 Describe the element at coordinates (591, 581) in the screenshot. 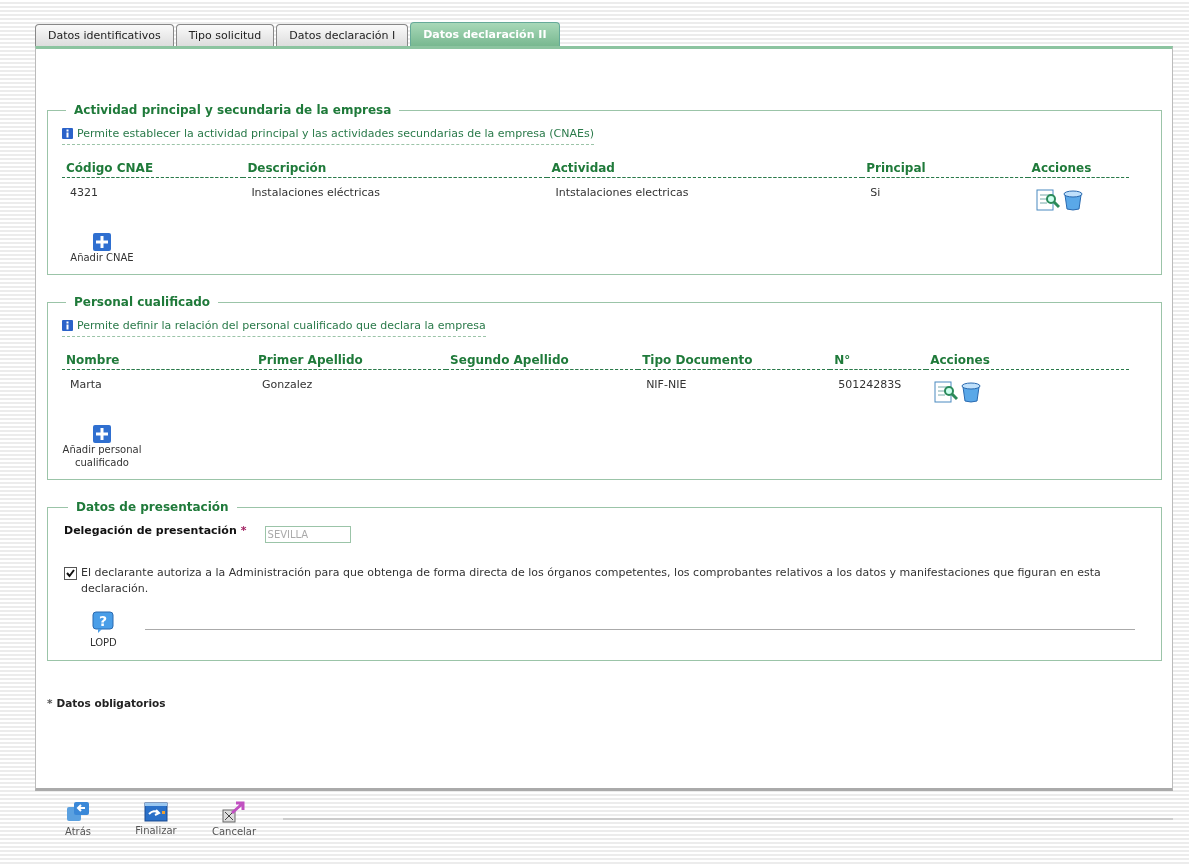

I see `authorization-text: El declarante autoriza a la Administración para que obtenga de forma directa de los órganos competentes, los comprobantes relativos a los datos y manifestaciones que figuran en esta declaración.` at that location.